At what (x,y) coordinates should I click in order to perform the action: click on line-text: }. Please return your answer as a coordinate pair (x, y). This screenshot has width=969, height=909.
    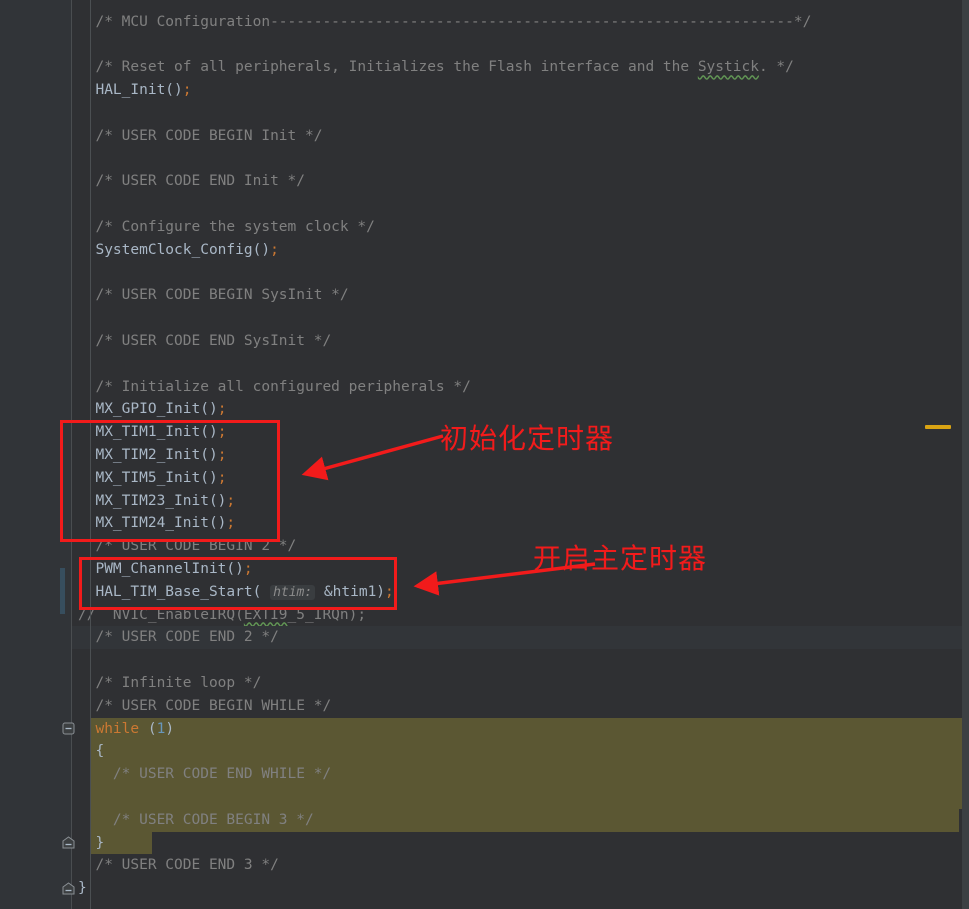
    Looking at the image, I should click on (91, 843).